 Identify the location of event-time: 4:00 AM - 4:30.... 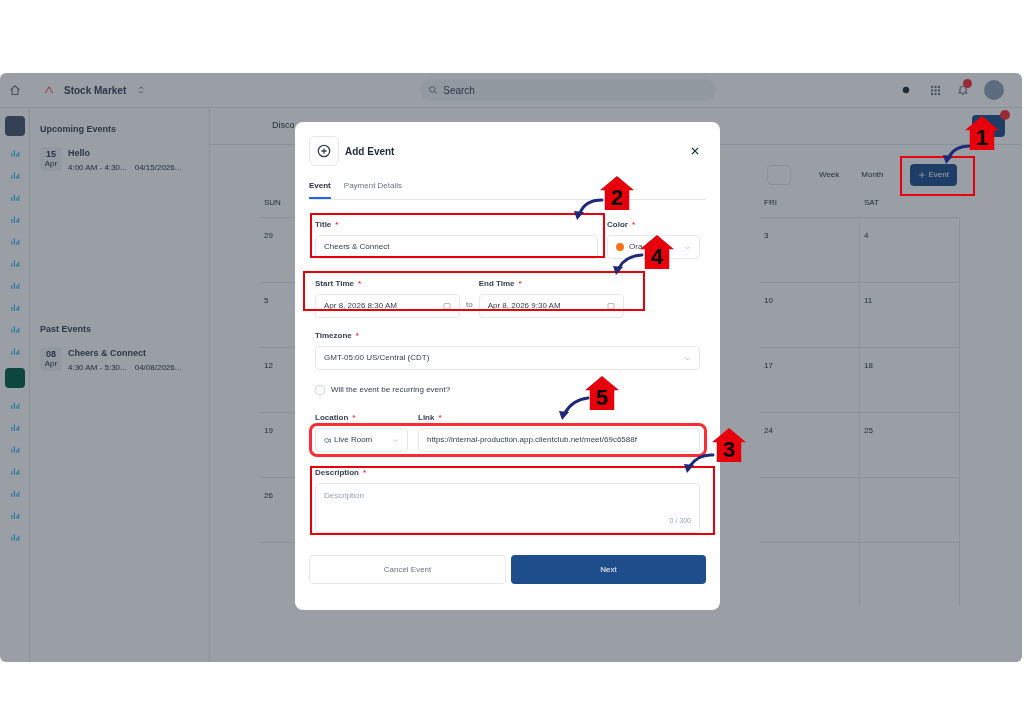
(97, 168).